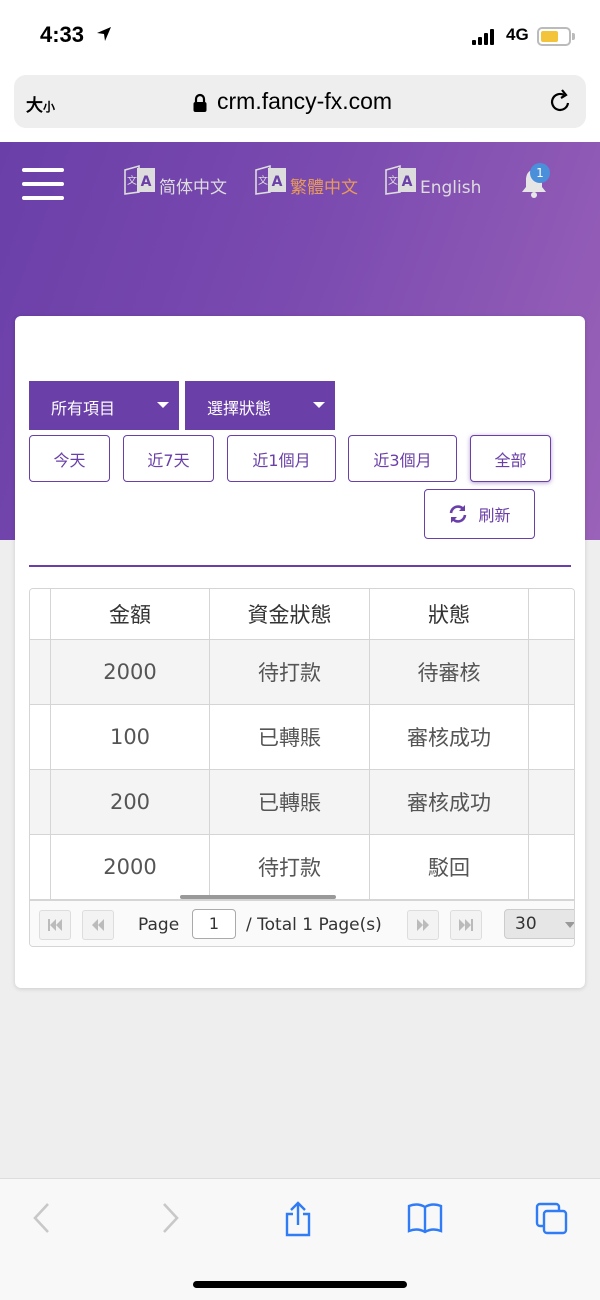 This screenshot has width=600, height=1300. Describe the element at coordinates (130, 737) in the screenshot. I see `cell-amount: 100` at that location.